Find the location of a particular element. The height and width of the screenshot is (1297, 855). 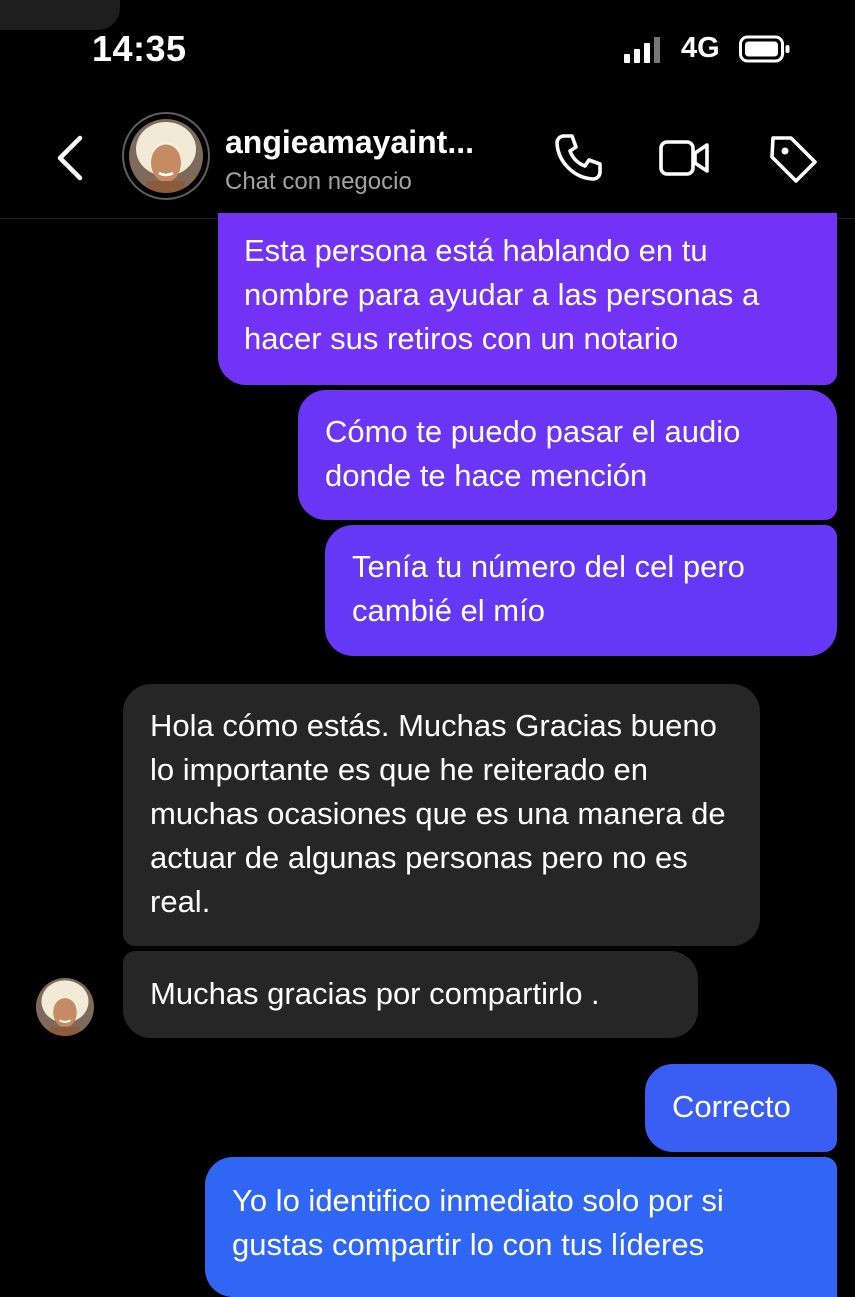

tag-icon is located at coordinates (792, 158).